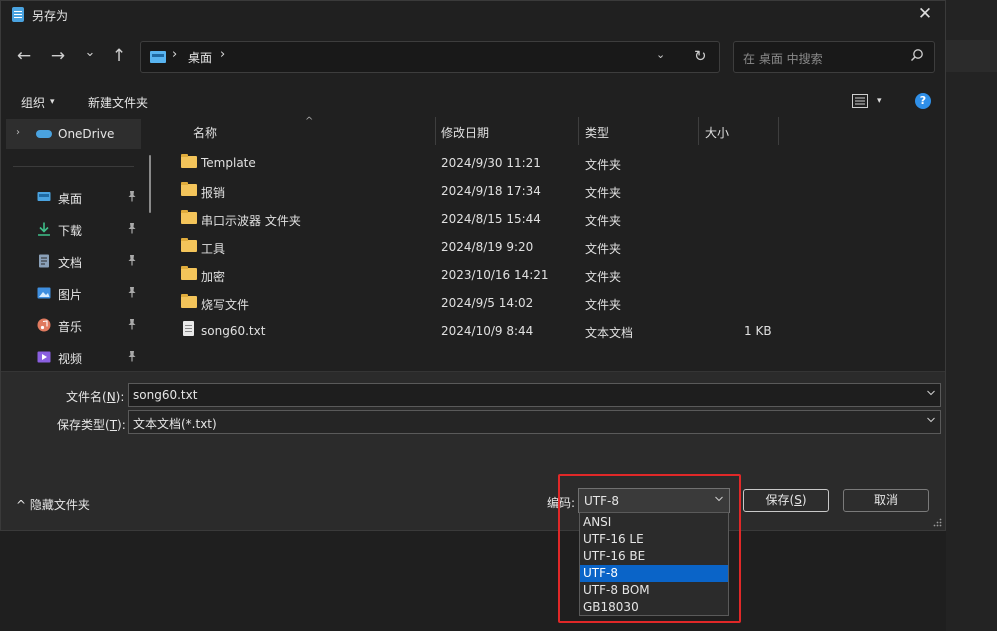 The height and width of the screenshot is (631, 997). Describe the element at coordinates (717, 132) in the screenshot. I see `column-header-size: 大小` at that location.